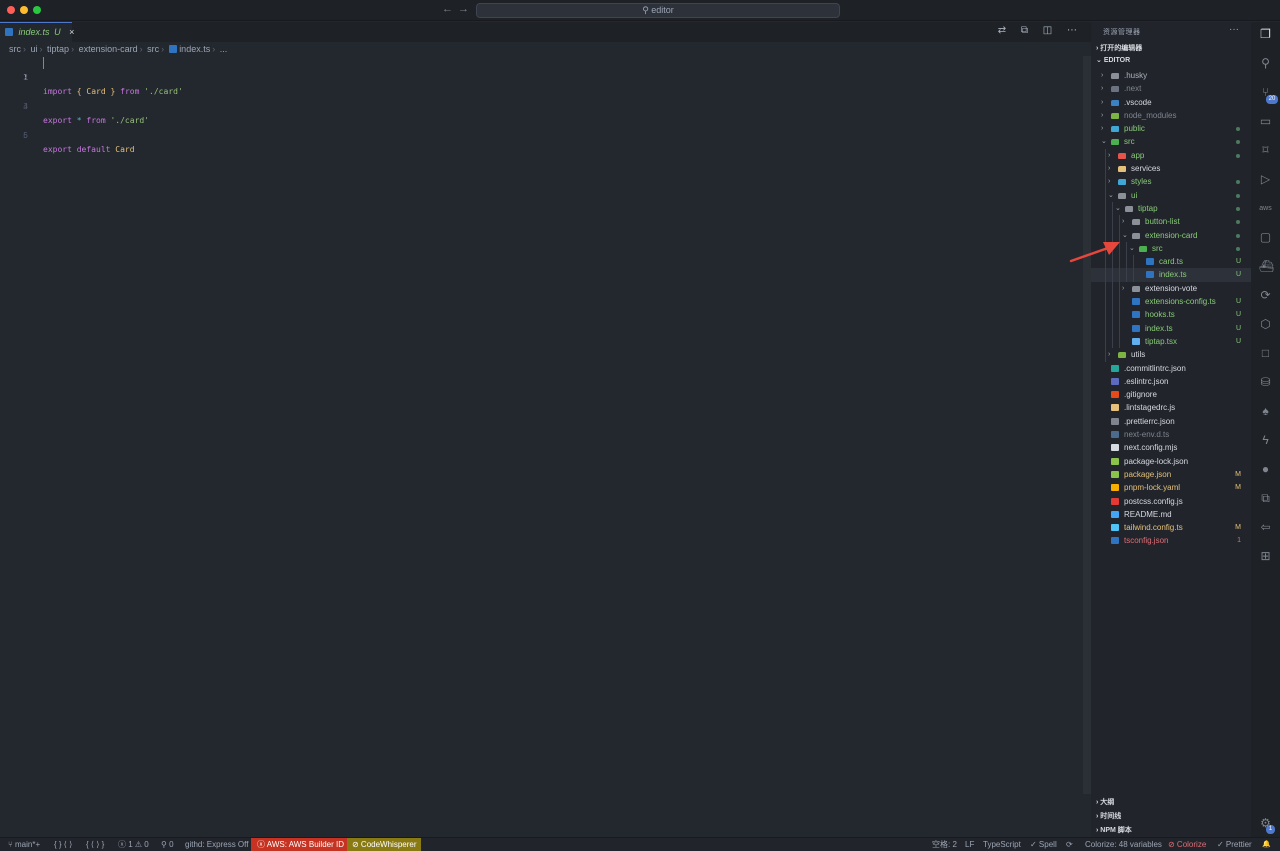 This screenshot has width=1280, height=851. What do you see at coordinates (1171, 474) in the screenshot?
I see `tree-file: package.json M` at bounding box center [1171, 474].